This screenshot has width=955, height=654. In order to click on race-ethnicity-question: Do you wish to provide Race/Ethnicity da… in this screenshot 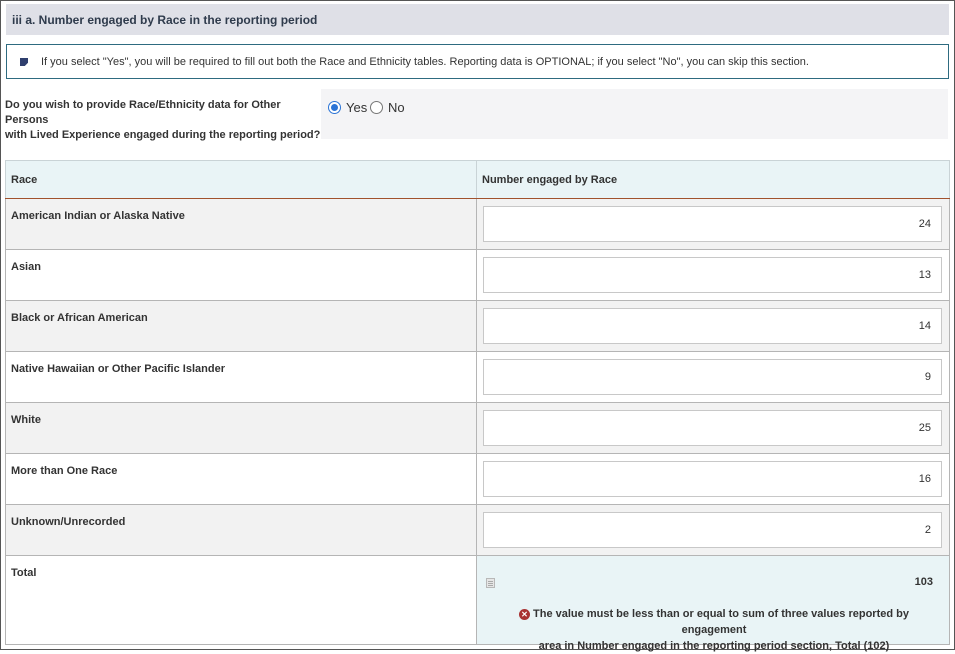, I will do `click(164, 120)`.